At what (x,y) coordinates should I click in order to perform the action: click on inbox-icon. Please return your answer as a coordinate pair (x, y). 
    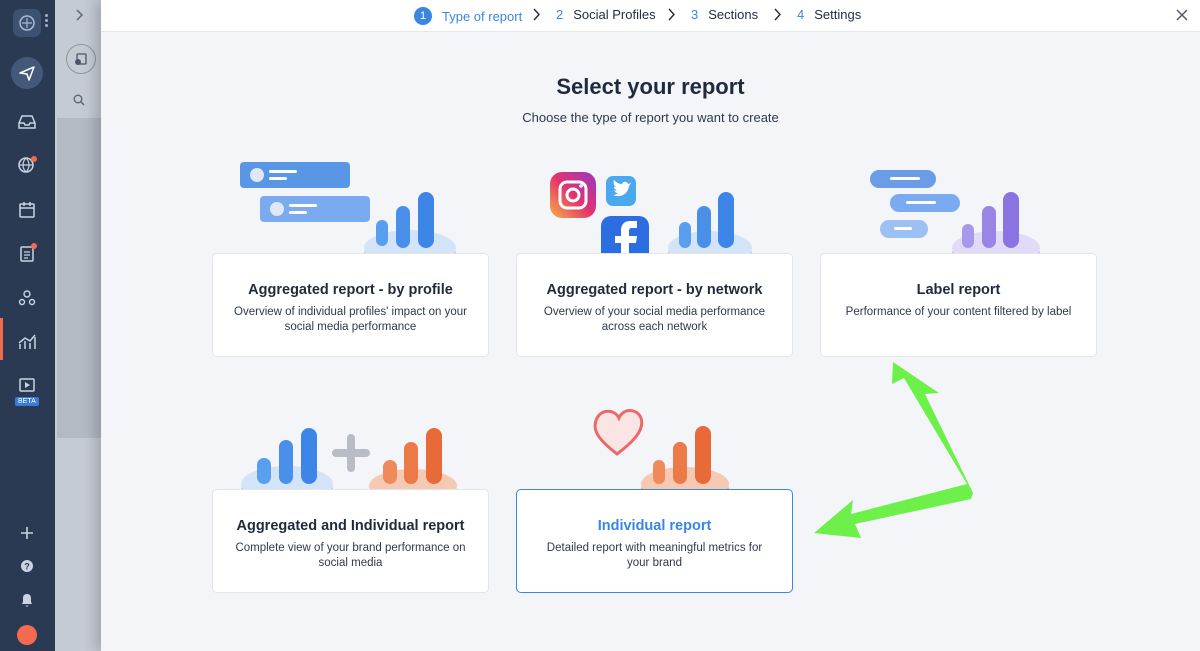
    Looking at the image, I should click on (27, 122).